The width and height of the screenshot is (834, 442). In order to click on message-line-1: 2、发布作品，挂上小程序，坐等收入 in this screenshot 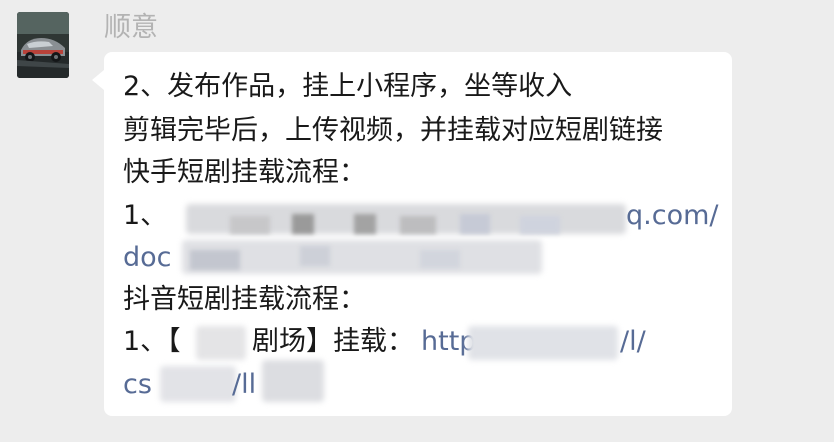, I will do `click(348, 86)`.